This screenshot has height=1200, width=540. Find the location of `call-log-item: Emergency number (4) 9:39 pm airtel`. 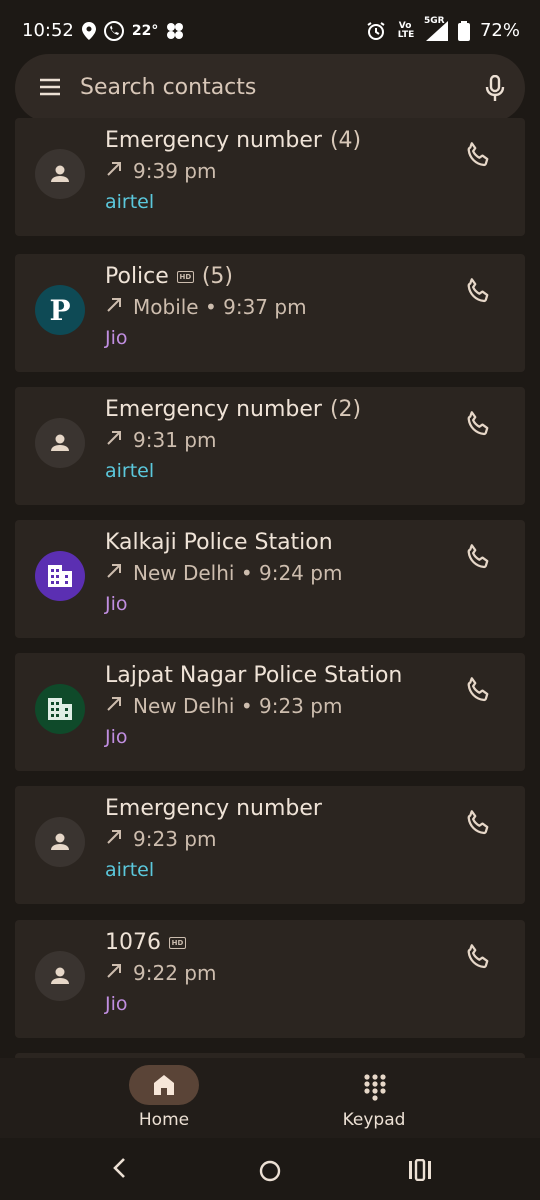

call-log-item: Emergency number (4) 9:39 pm airtel is located at coordinates (270, 177).